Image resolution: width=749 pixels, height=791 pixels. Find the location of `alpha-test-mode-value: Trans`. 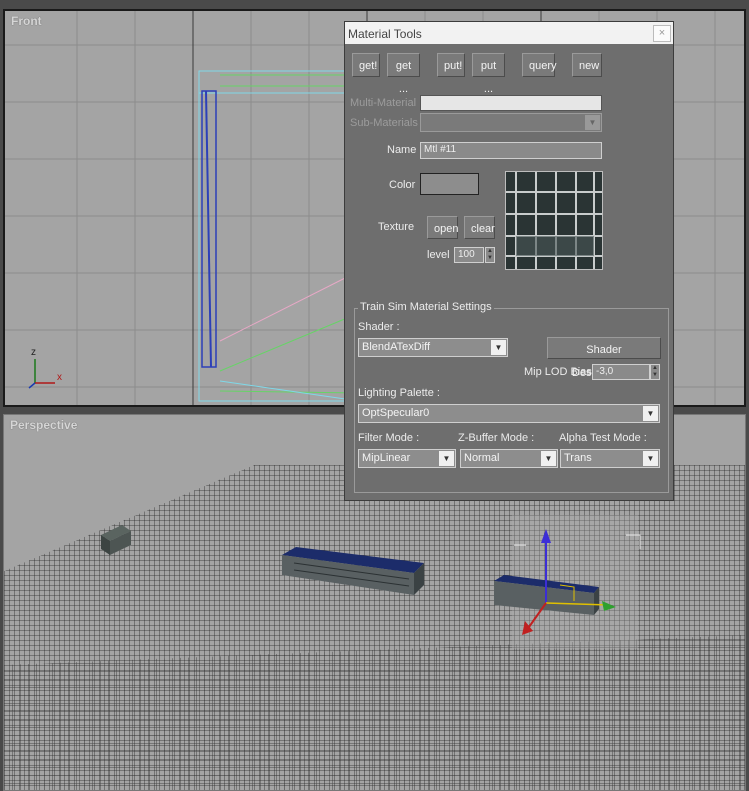

alpha-test-mode-value: Trans is located at coordinates (578, 458).